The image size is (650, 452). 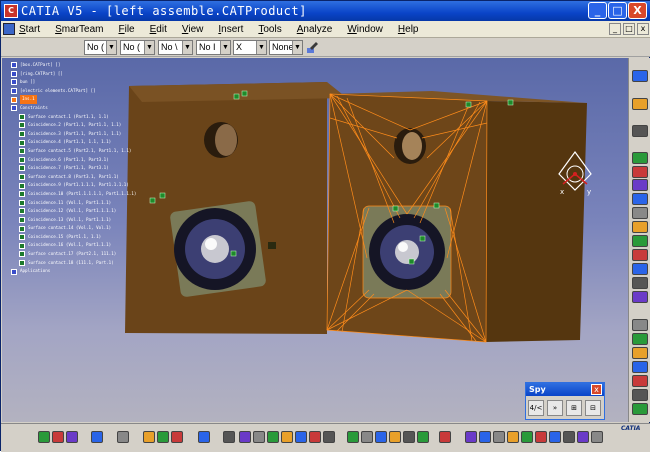 What do you see at coordinates (555, 408) in the screenshot?
I see `spy-tool-2: »` at bounding box center [555, 408].